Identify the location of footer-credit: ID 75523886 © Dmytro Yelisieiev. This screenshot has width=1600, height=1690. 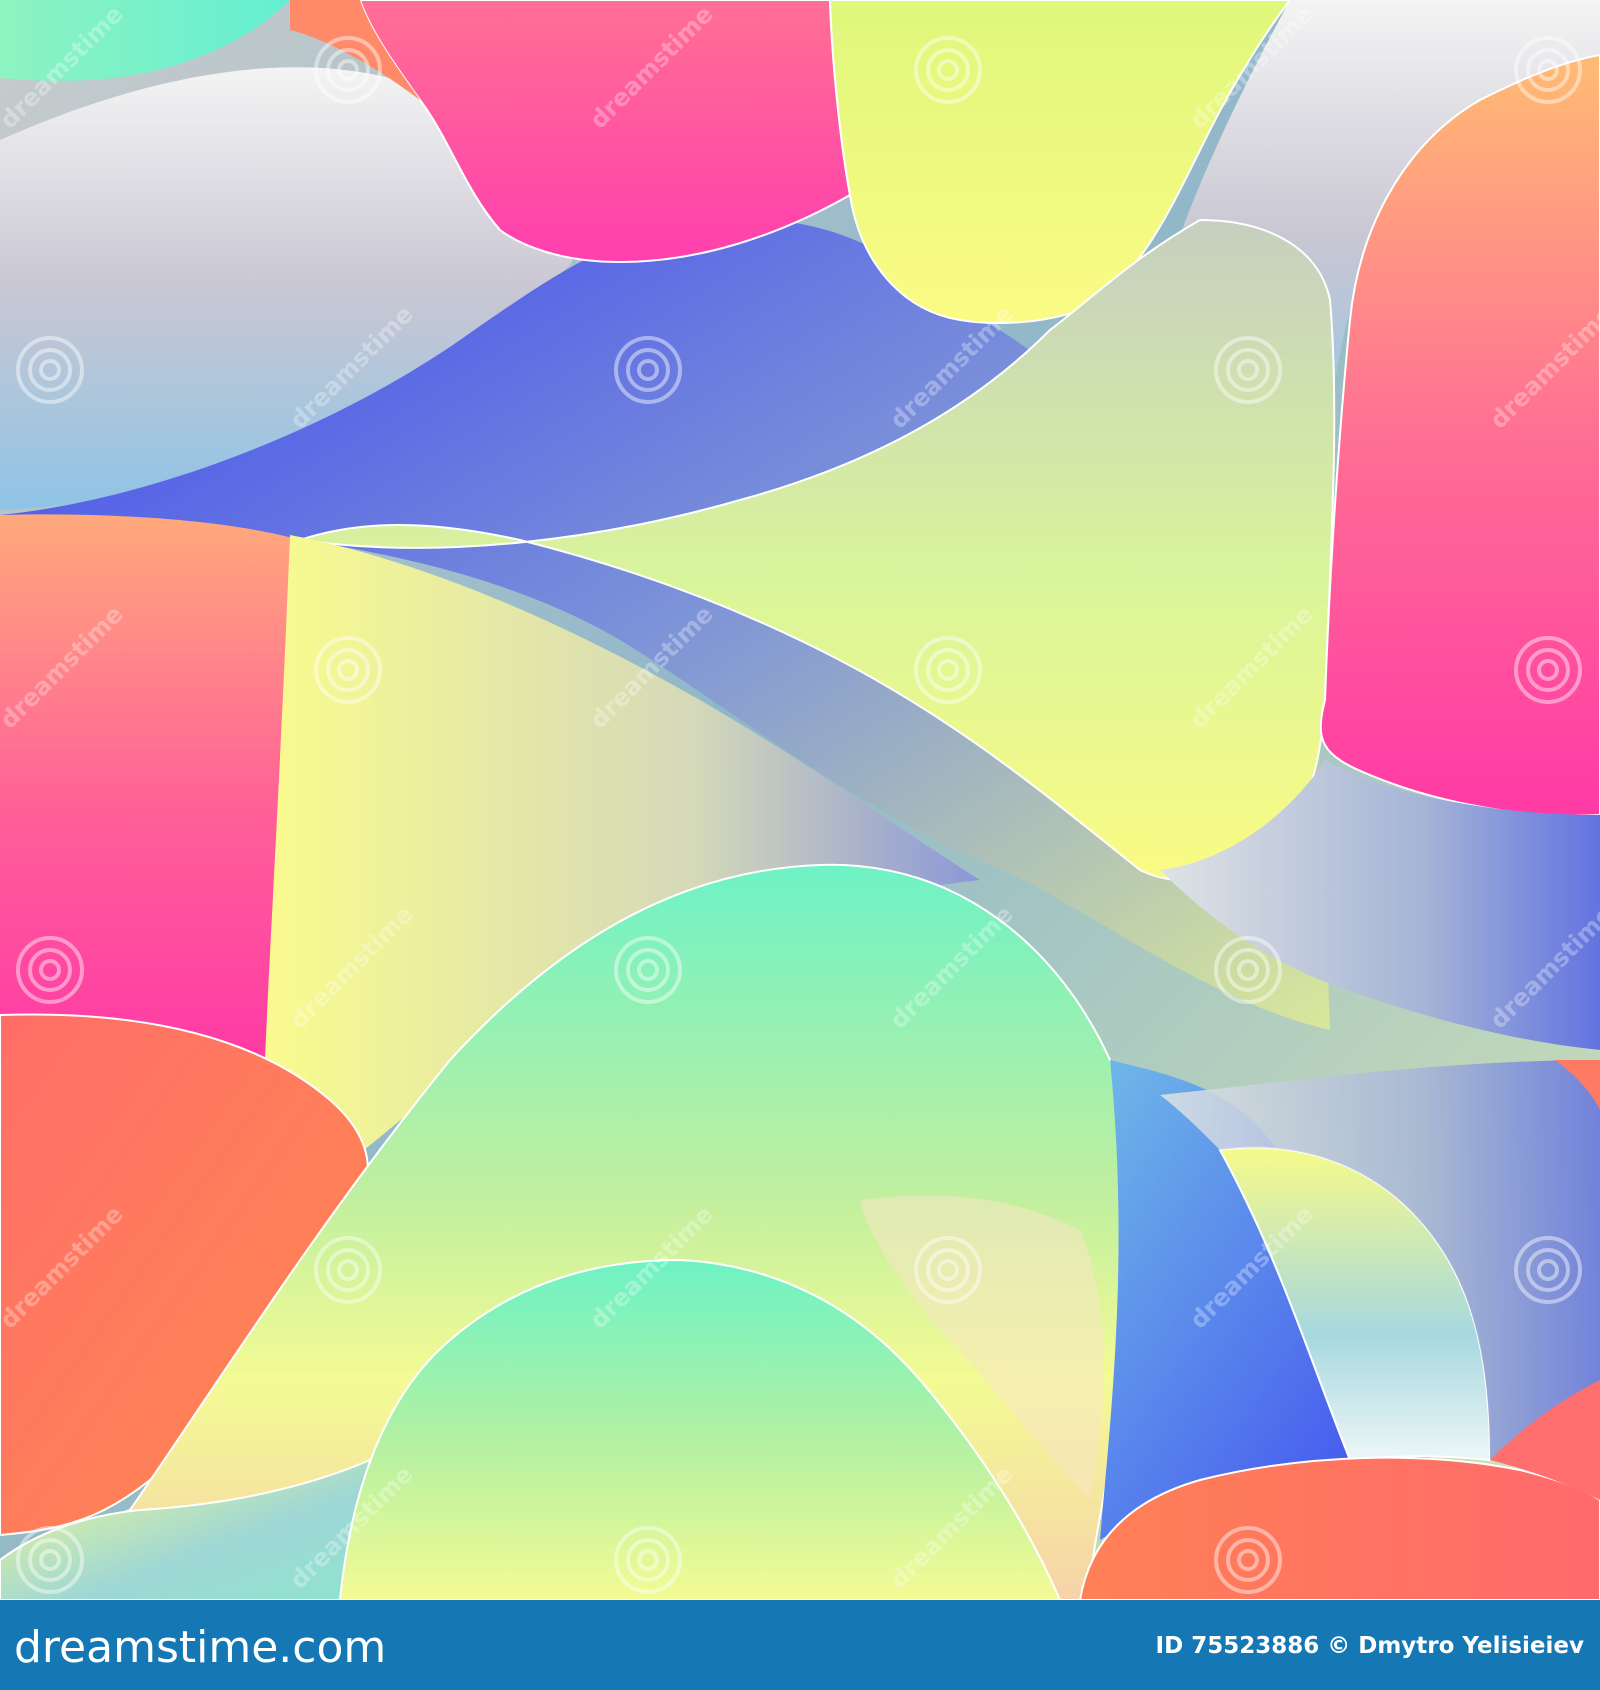
(1369, 1646).